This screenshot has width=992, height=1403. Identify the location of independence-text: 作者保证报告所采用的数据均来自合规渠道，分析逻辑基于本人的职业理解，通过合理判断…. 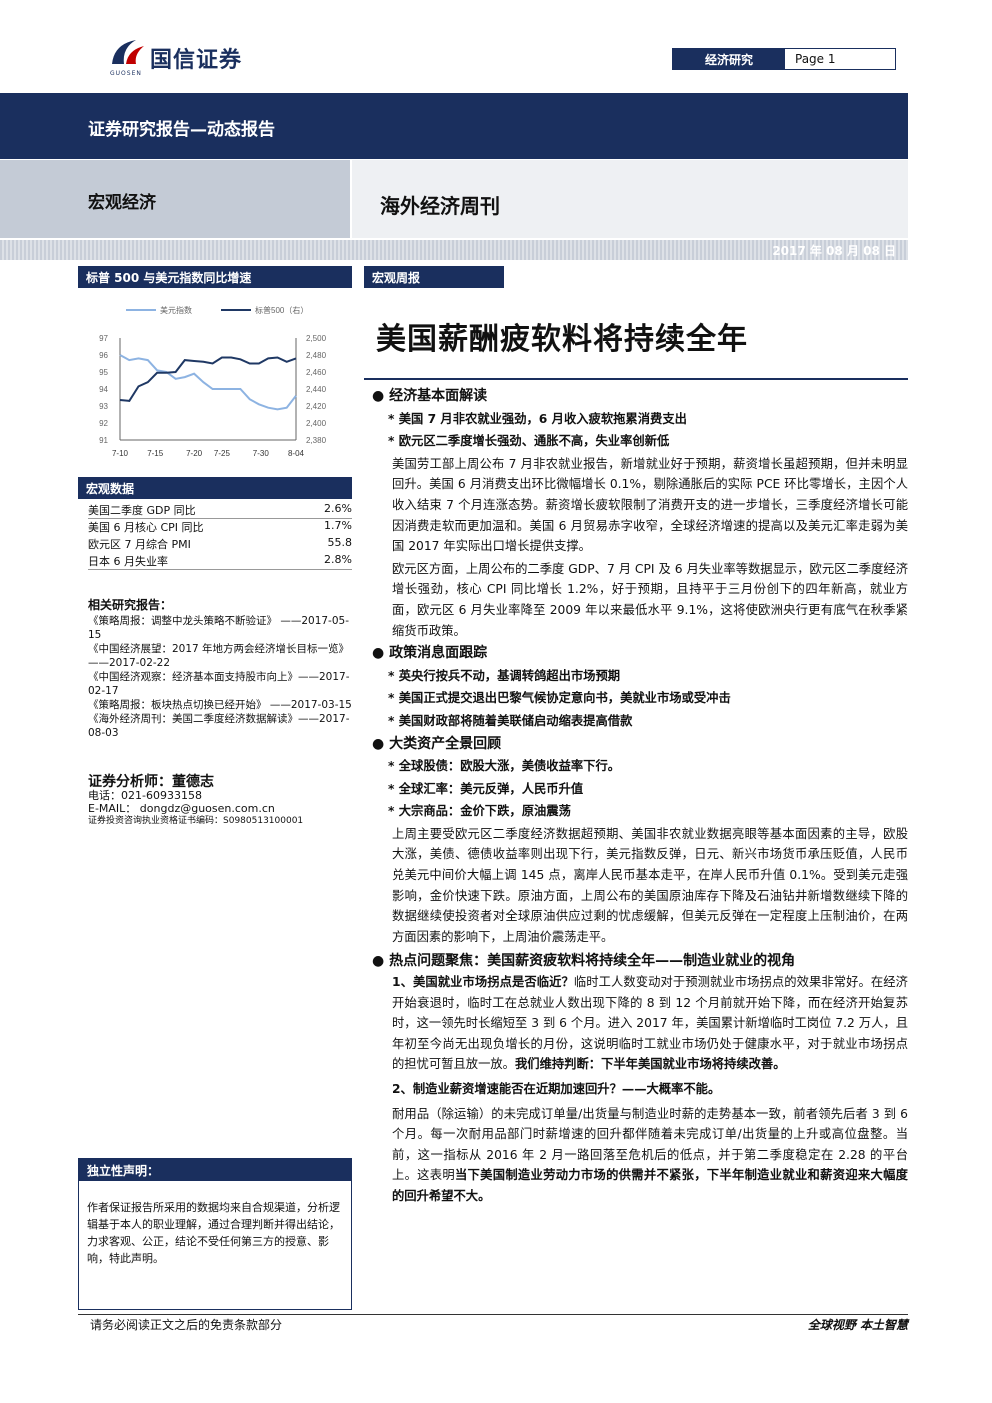
(213, 1233).